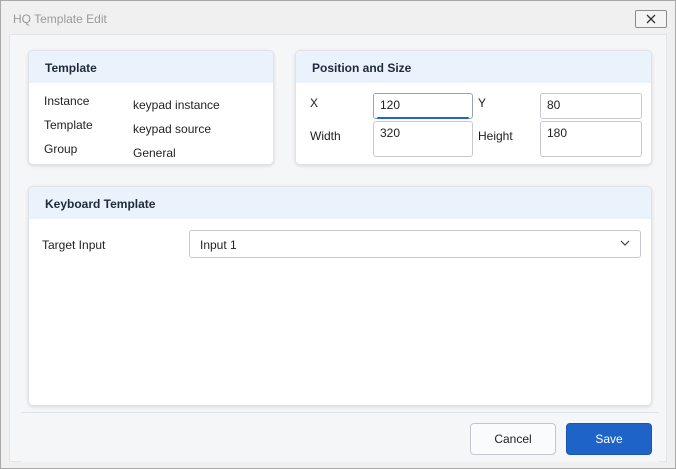  Describe the element at coordinates (218, 245) in the screenshot. I see `target-input-value: Input 1` at that location.